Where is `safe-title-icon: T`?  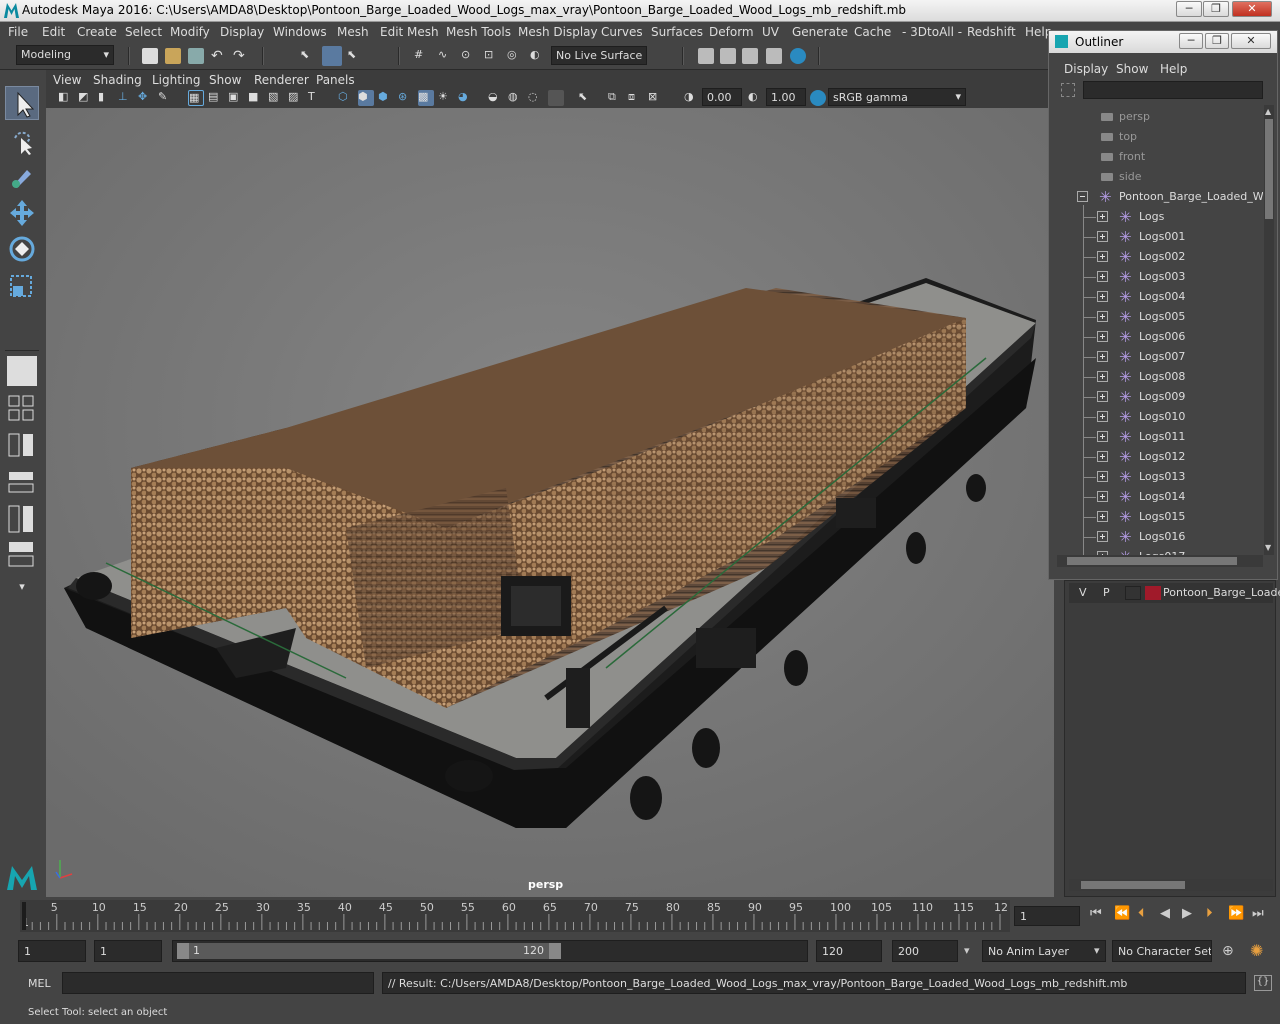
safe-title-icon: T is located at coordinates (316, 98).